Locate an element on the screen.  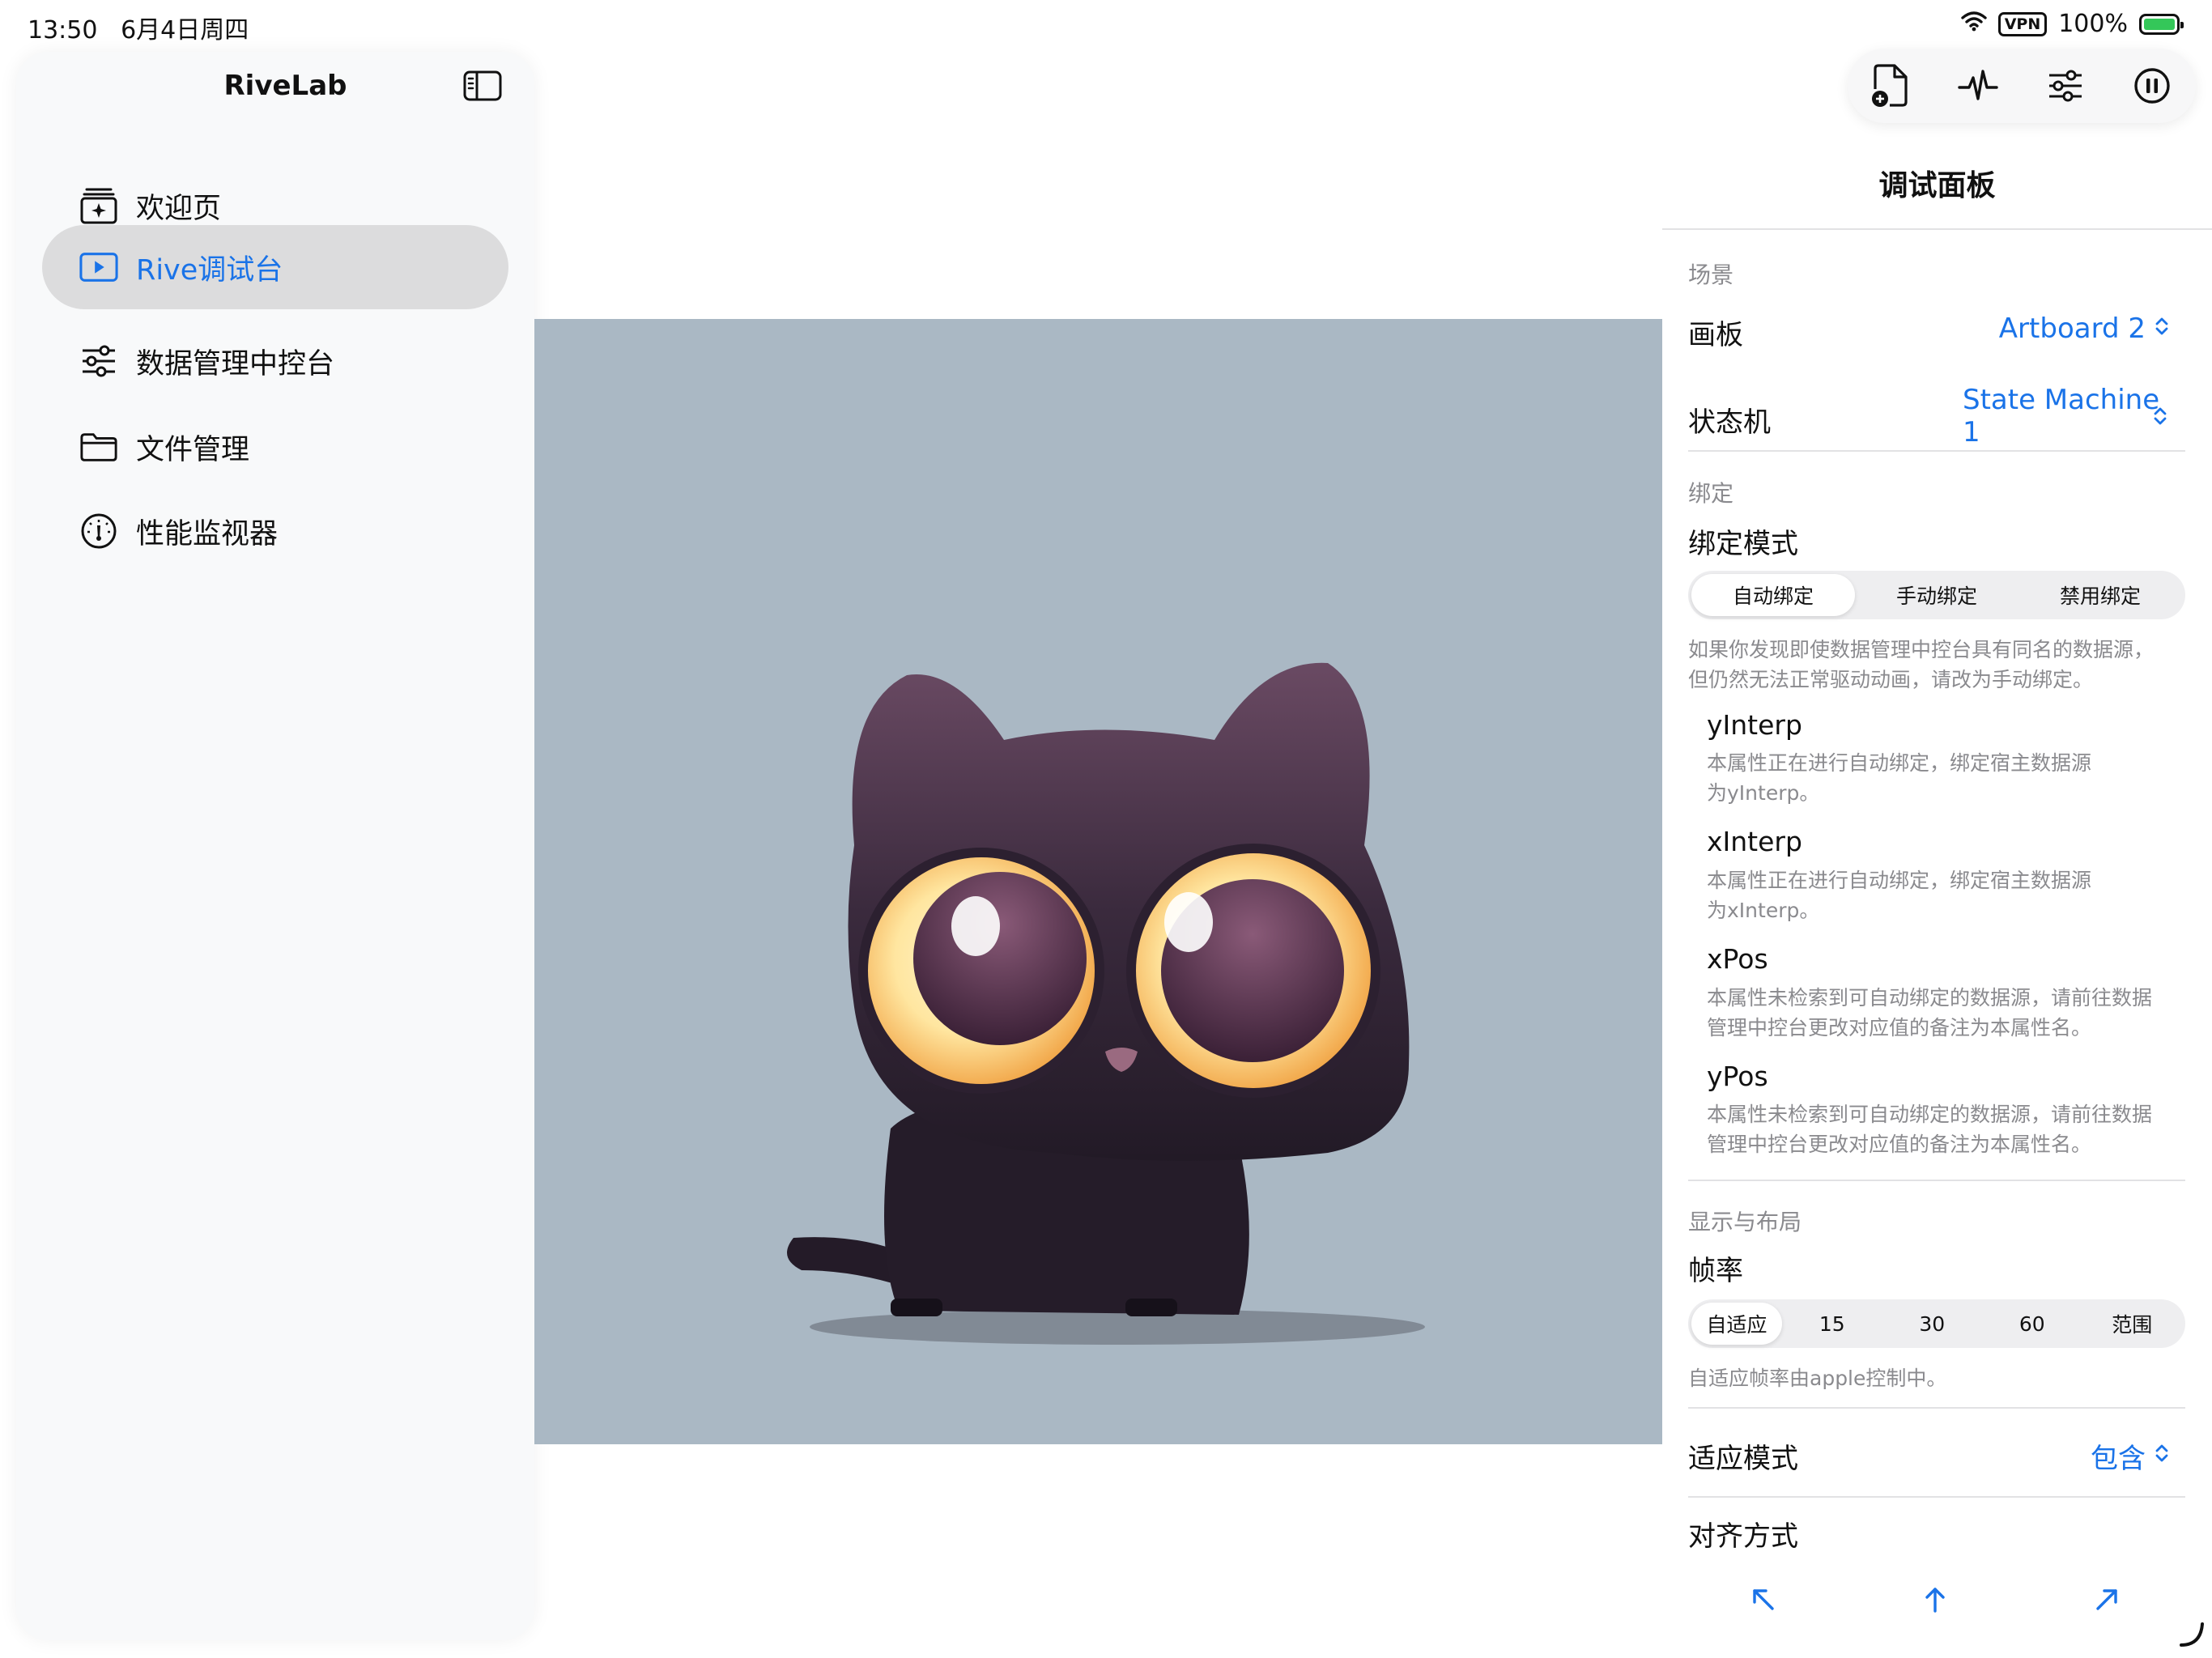
fit-mode-label: 适应模式 is located at coordinates (1743, 1459).